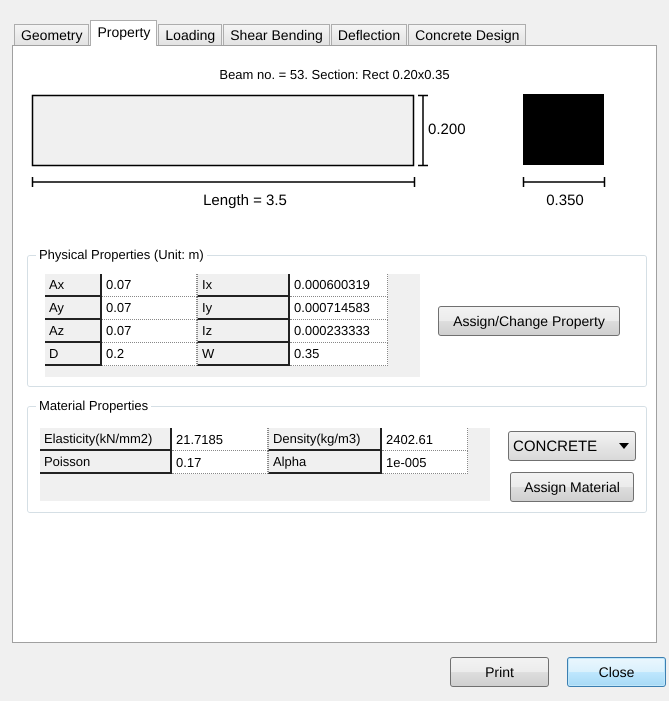 Image resolution: width=669 pixels, height=701 pixels. What do you see at coordinates (220, 462) in the screenshot?
I see `property-value: 0.17` at bounding box center [220, 462].